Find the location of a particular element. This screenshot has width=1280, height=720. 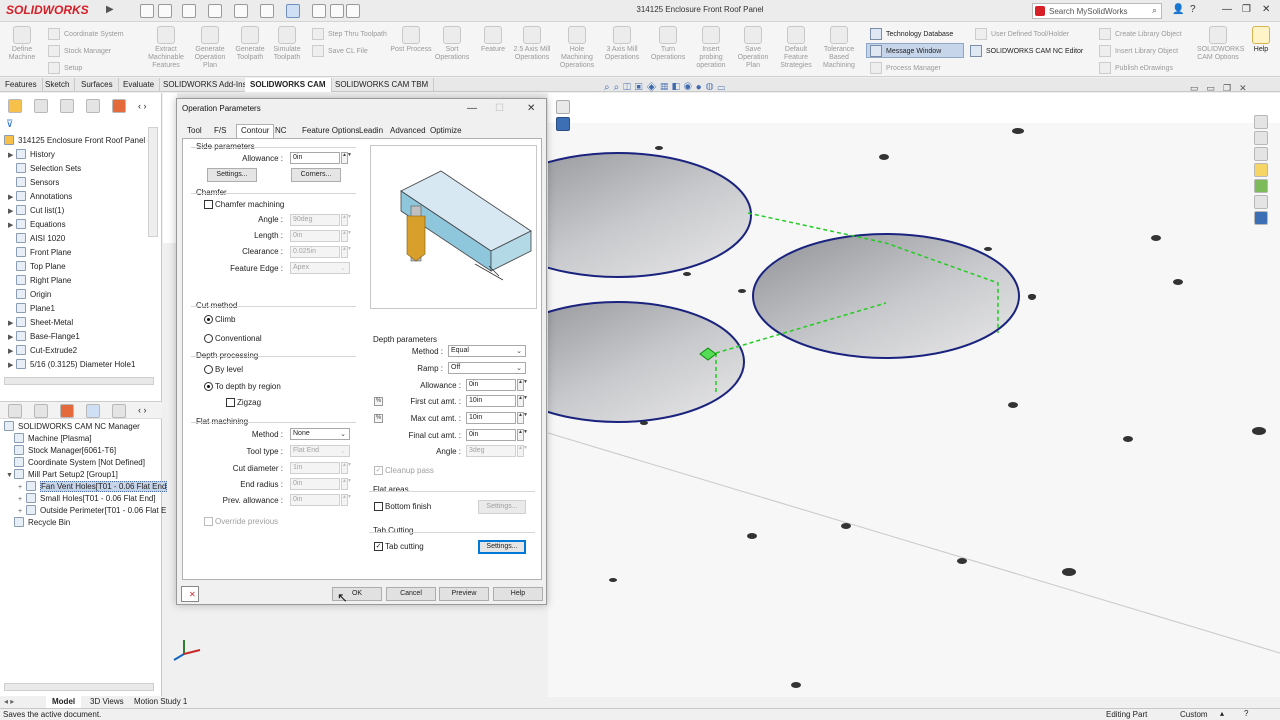

tree-item-diameter-hole: ▶ 5/16 (0.3125) Diameter Hole1 is located at coordinates (80, 364).